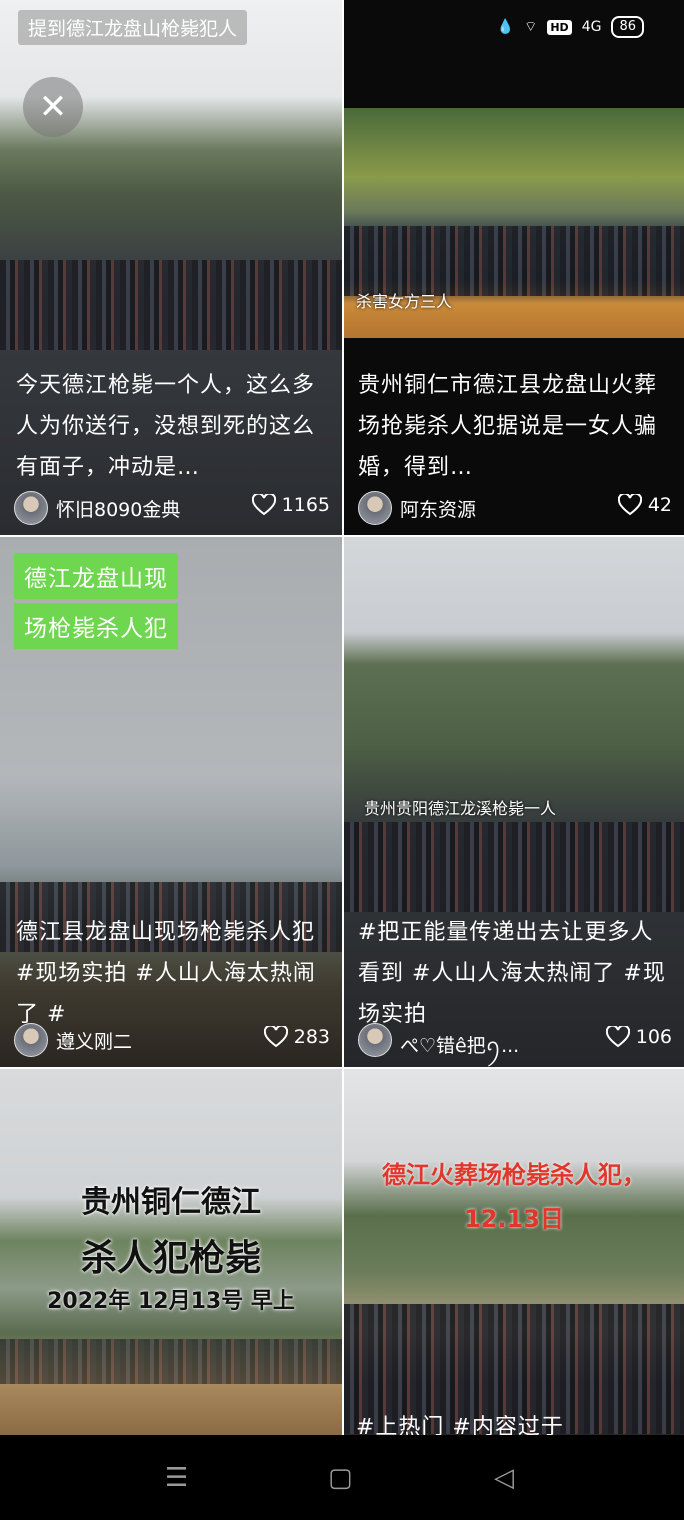  I want to click on like-number: 1165, so click(305, 505).